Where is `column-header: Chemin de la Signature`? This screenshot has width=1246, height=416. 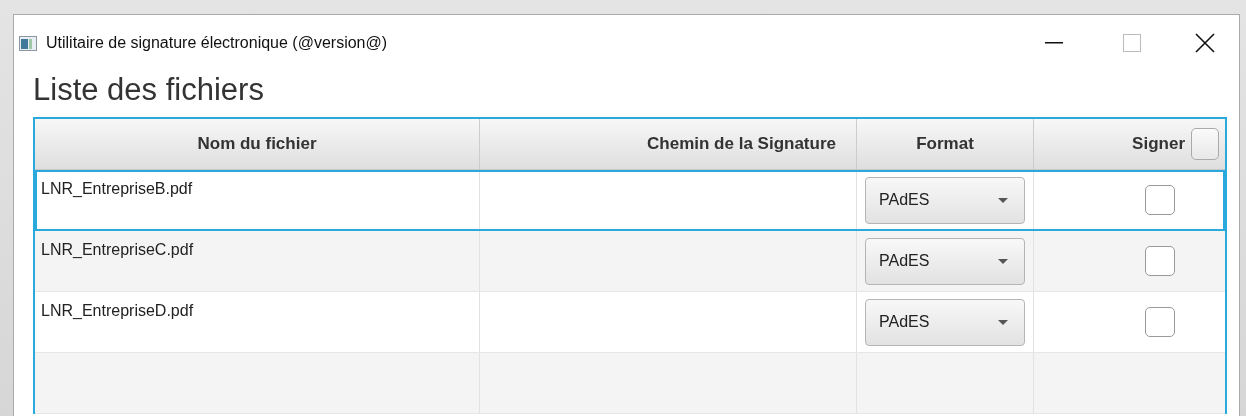
column-header: Chemin de la Signature is located at coordinates (668, 144).